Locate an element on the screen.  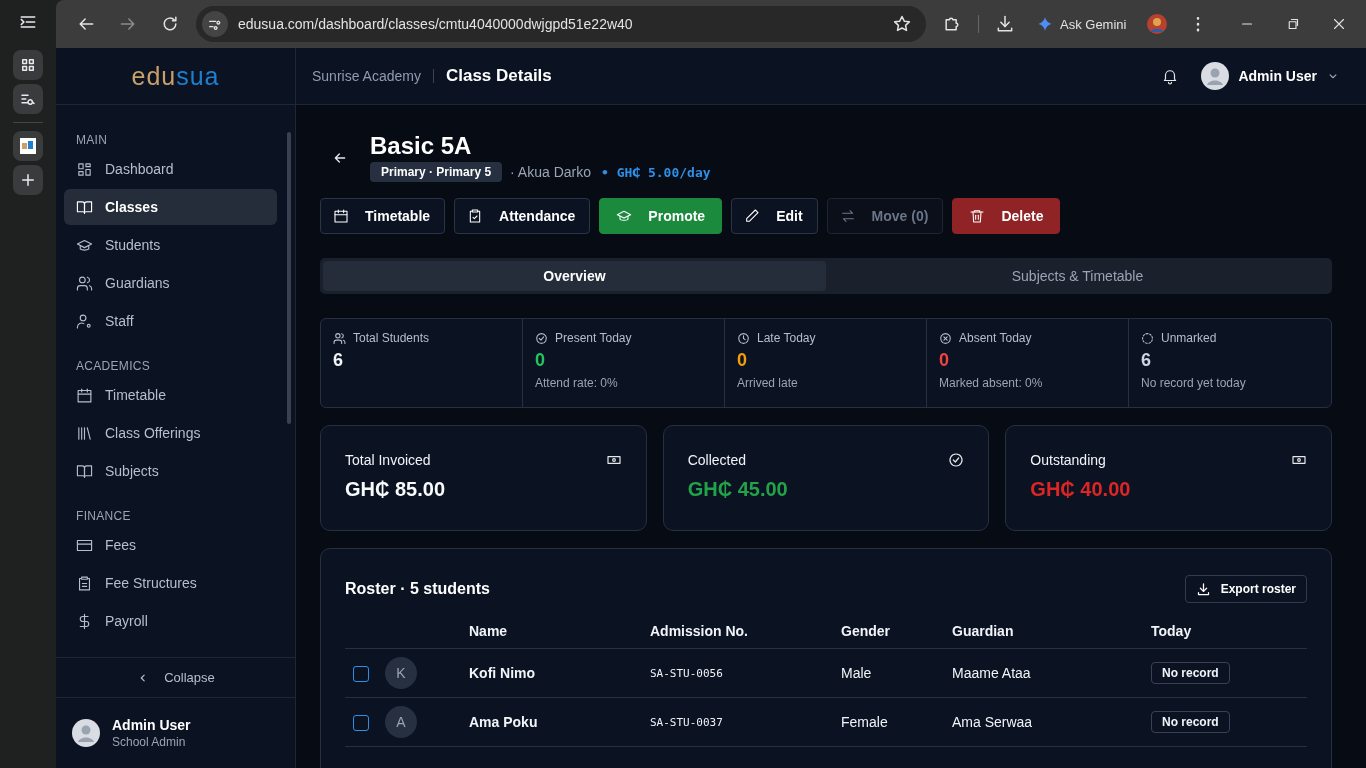
section-title: FINANCE is located at coordinates (103, 516).